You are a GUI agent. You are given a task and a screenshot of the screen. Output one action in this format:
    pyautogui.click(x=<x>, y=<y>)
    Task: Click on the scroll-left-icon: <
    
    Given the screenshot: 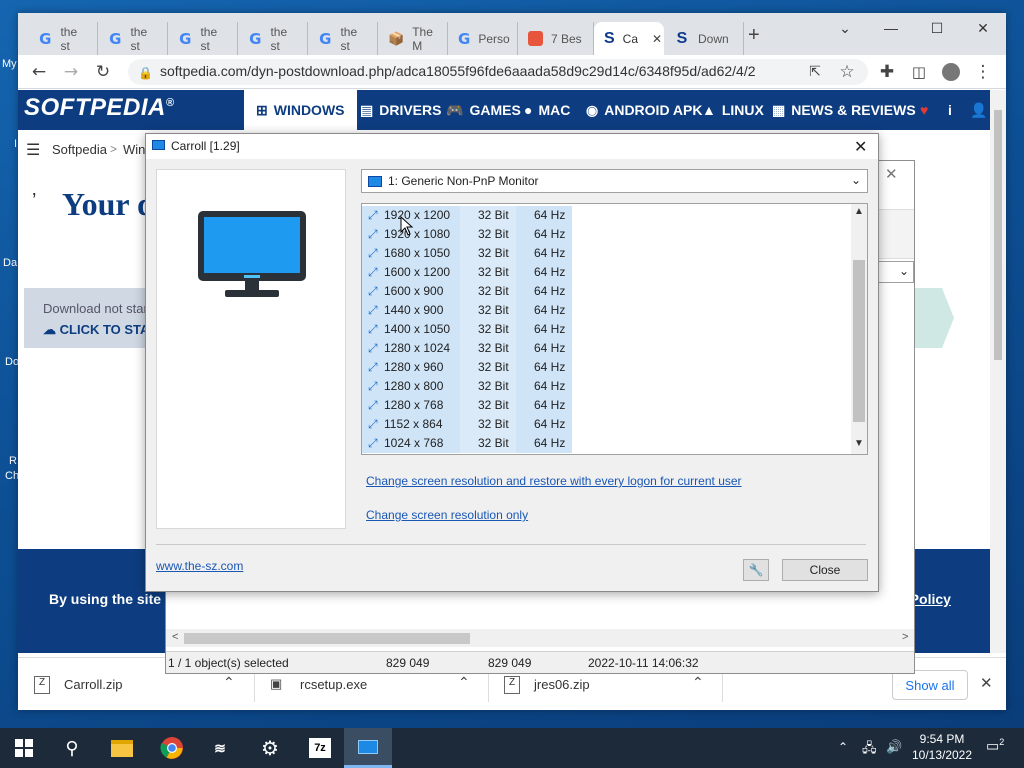 What is the action you would take?
    pyautogui.click(x=175, y=637)
    